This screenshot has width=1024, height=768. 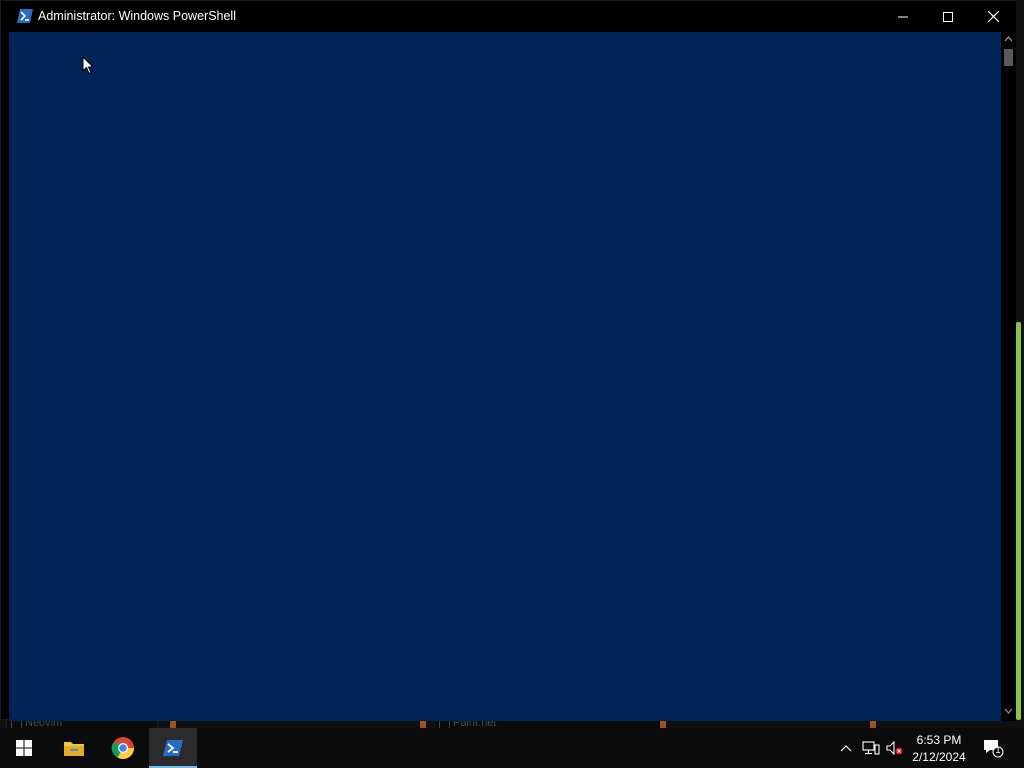 What do you see at coordinates (88, 65) in the screenshot?
I see `mouse-cursor-icon` at bounding box center [88, 65].